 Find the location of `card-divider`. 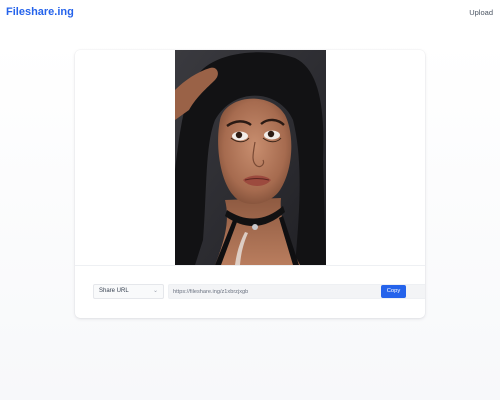

card-divider is located at coordinates (250, 265).